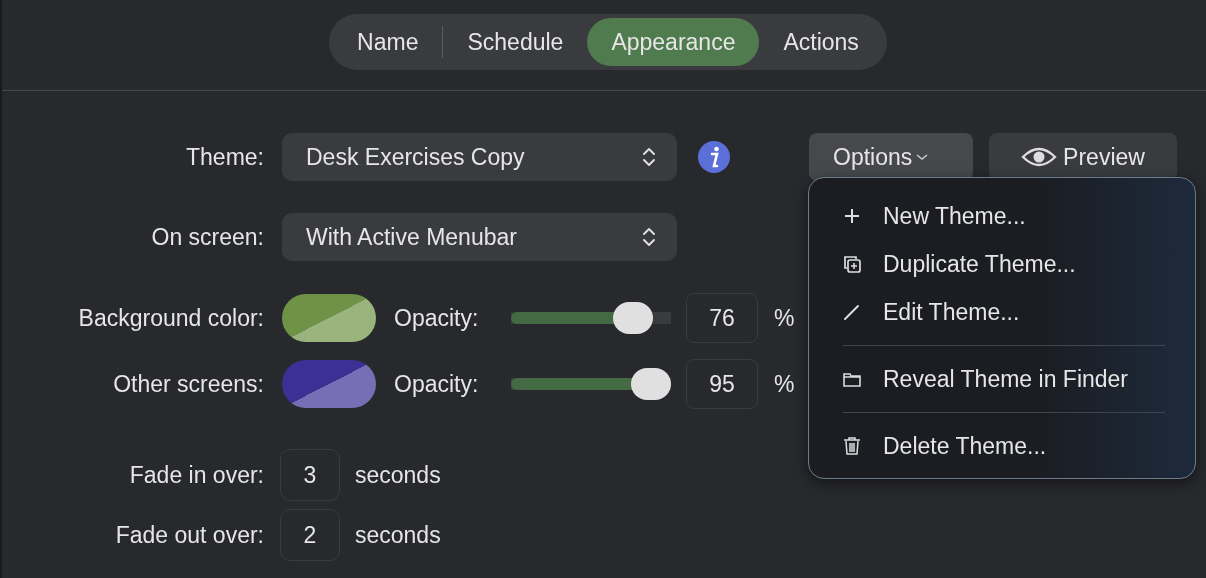 This screenshot has width=1206, height=578. Describe the element at coordinates (891, 157) in the screenshot. I see `options-button: Options` at that location.